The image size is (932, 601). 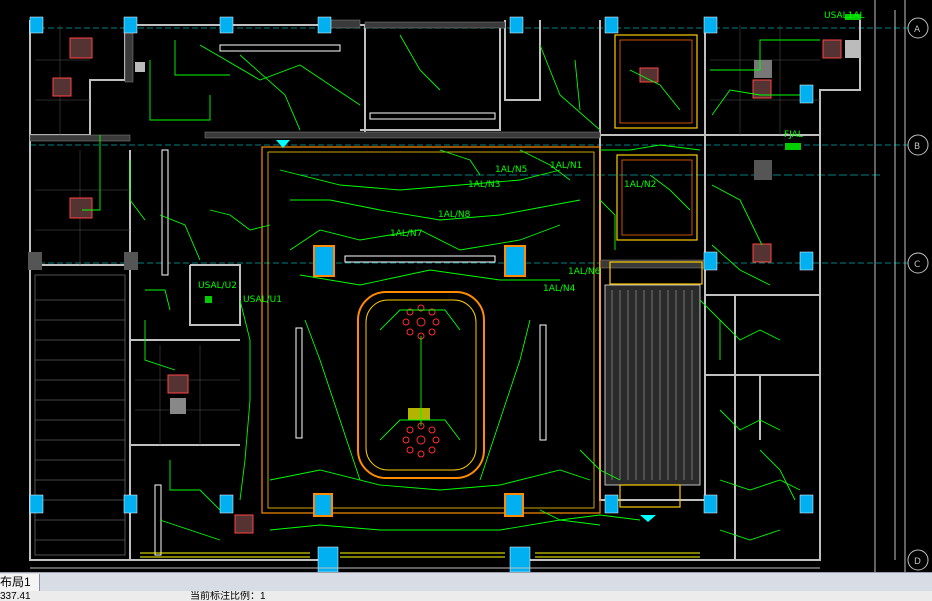 I want to click on svg-text: A, so click(x=917, y=30).